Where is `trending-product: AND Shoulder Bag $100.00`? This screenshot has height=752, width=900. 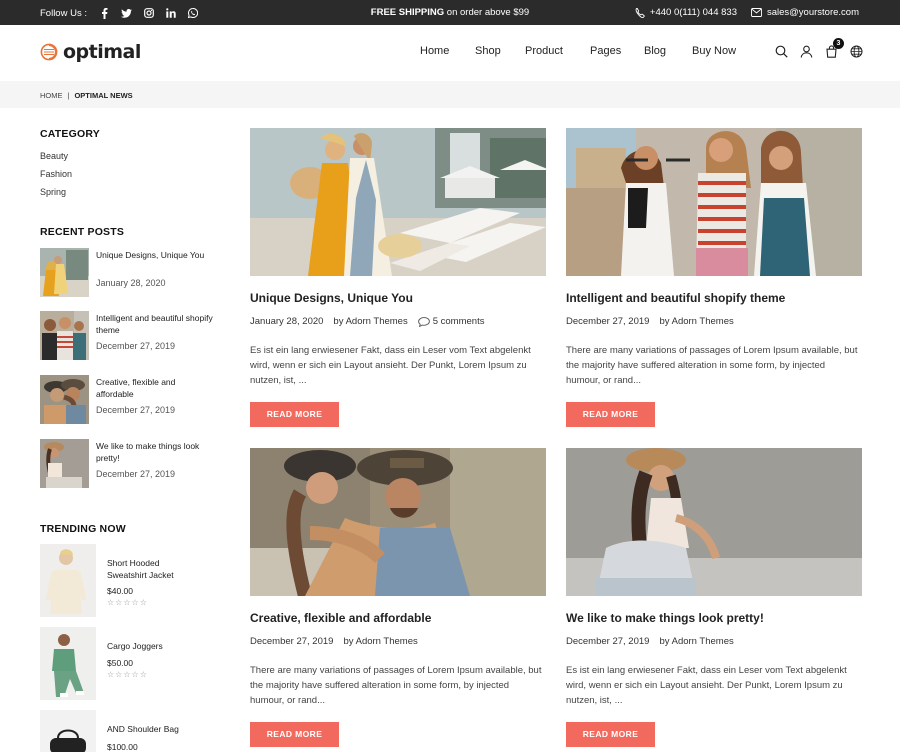
trending-product: AND Shoulder Bag $100.00 is located at coordinates (130, 731).